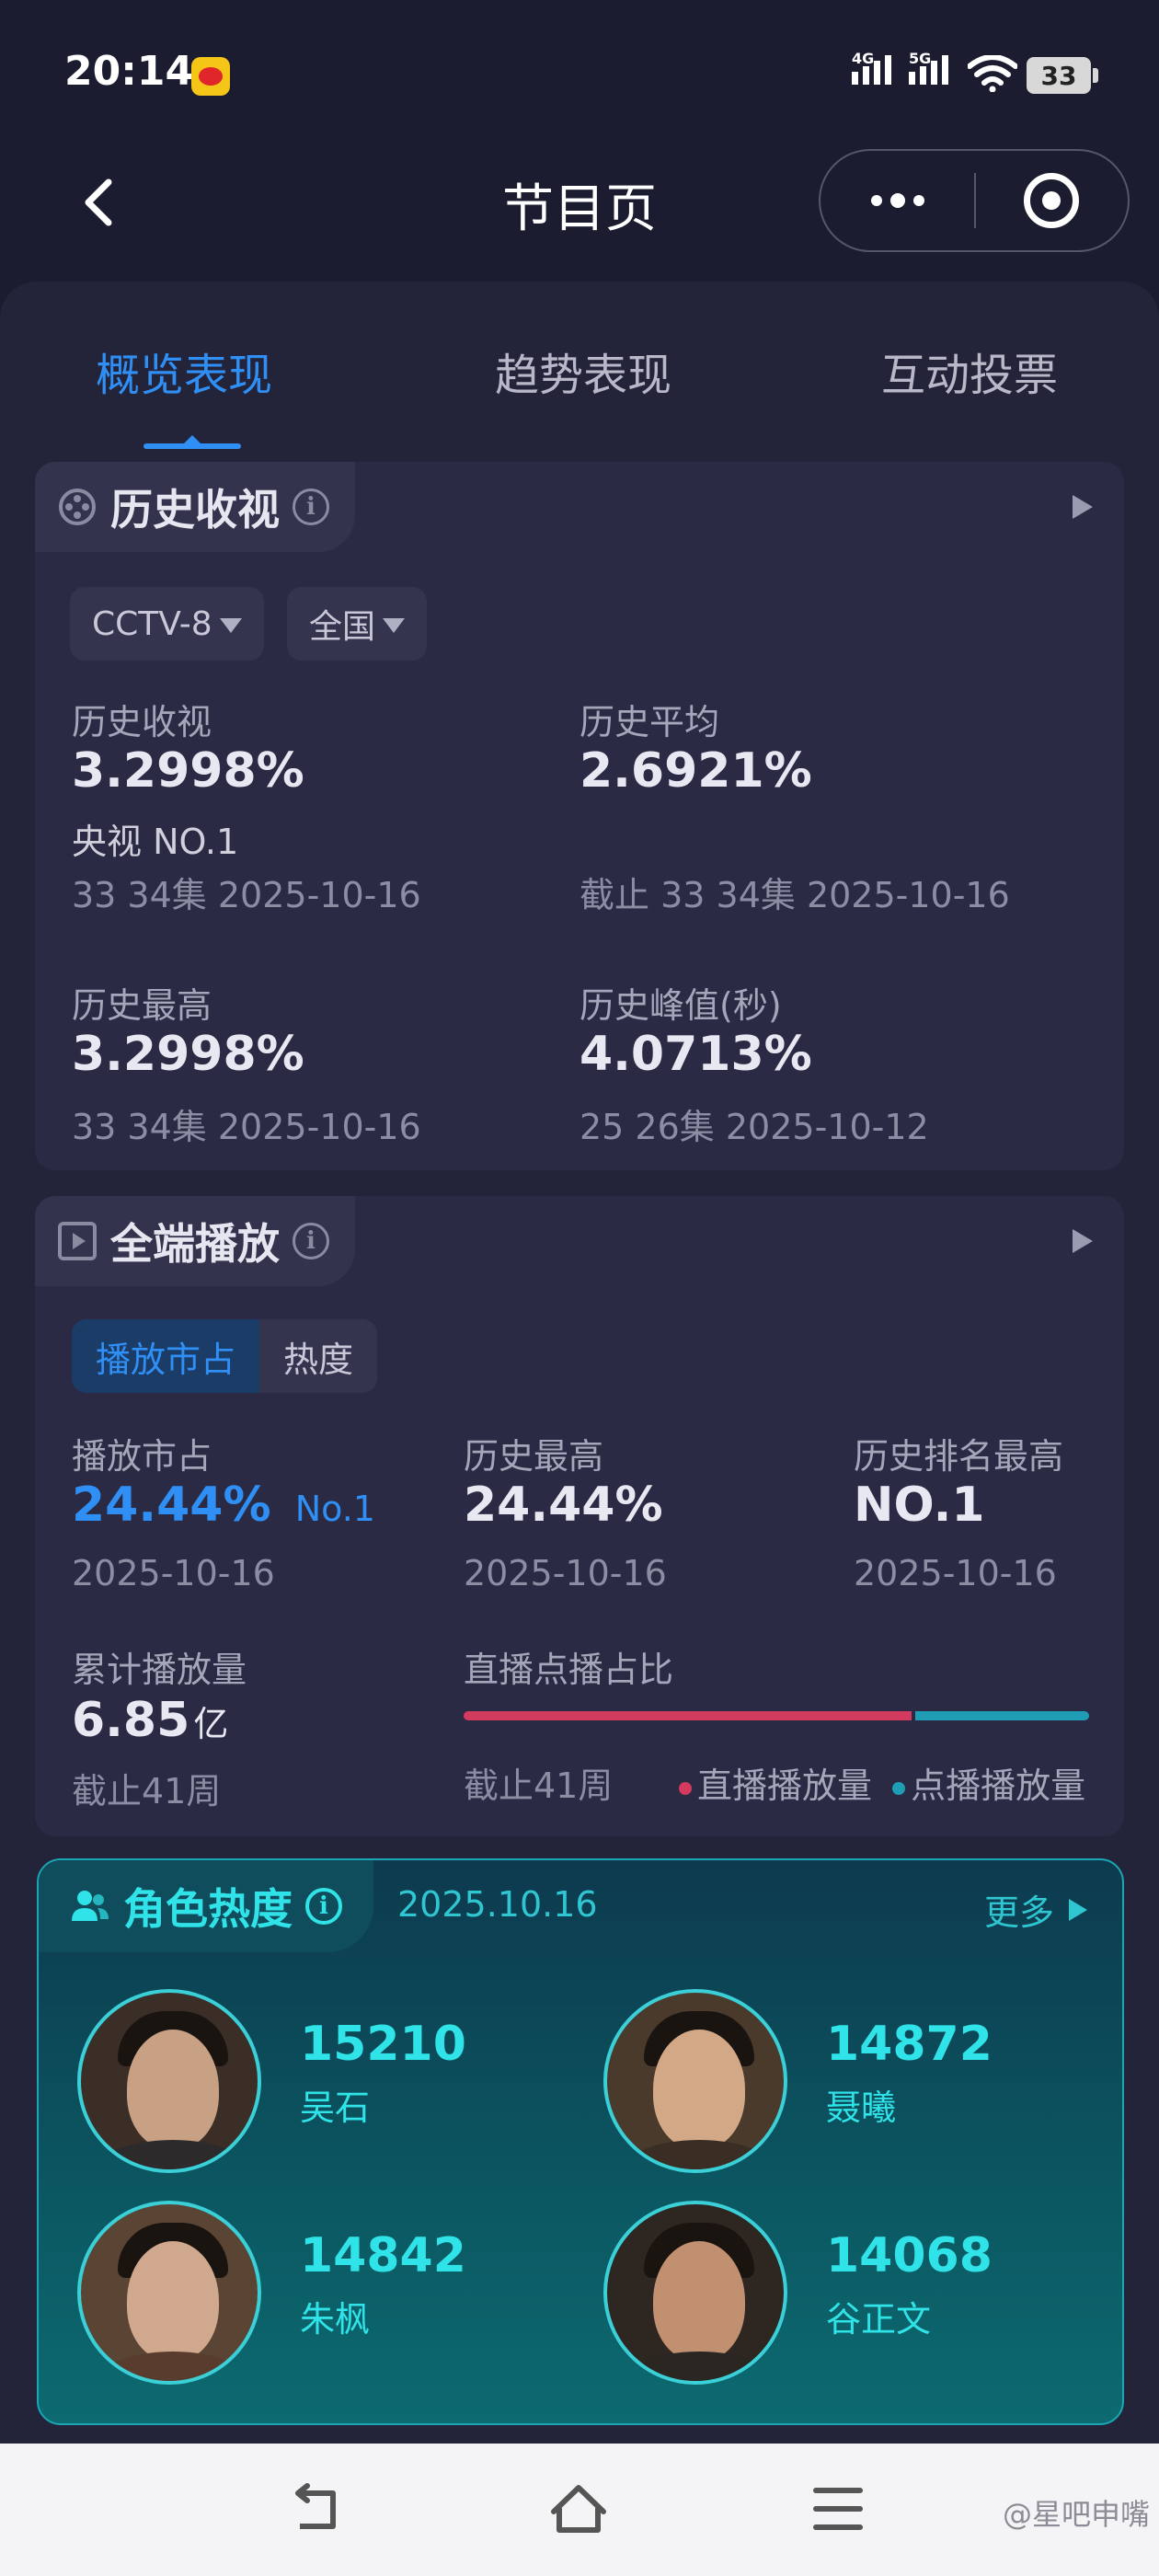 The width and height of the screenshot is (1159, 2576). I want to click on share-value: 24.44% No.1, so click(223, 1505).